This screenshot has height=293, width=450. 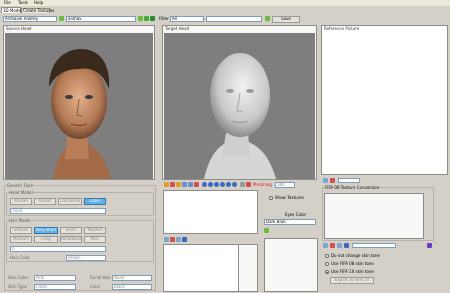 I want to click on texture-conversion-title: FIFA 08 Texture Conversion, so click(x=352, y=187).